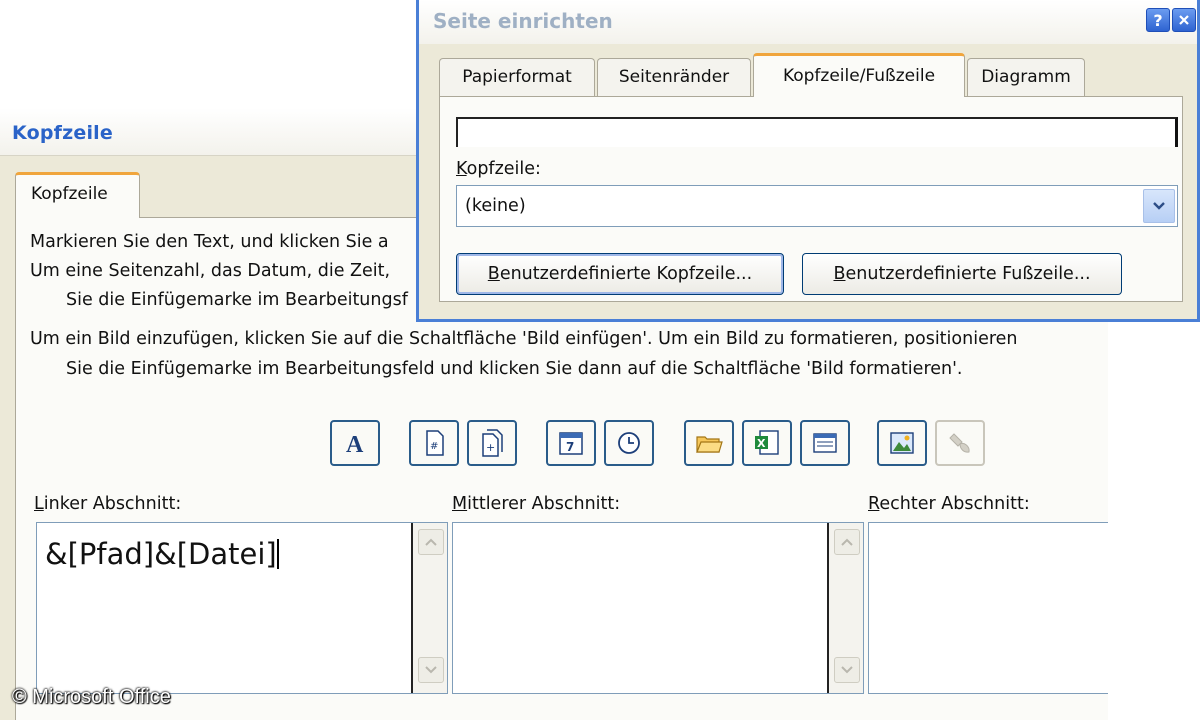  I want to click on tab-papierformat: Papierformat, so click(517, 77).